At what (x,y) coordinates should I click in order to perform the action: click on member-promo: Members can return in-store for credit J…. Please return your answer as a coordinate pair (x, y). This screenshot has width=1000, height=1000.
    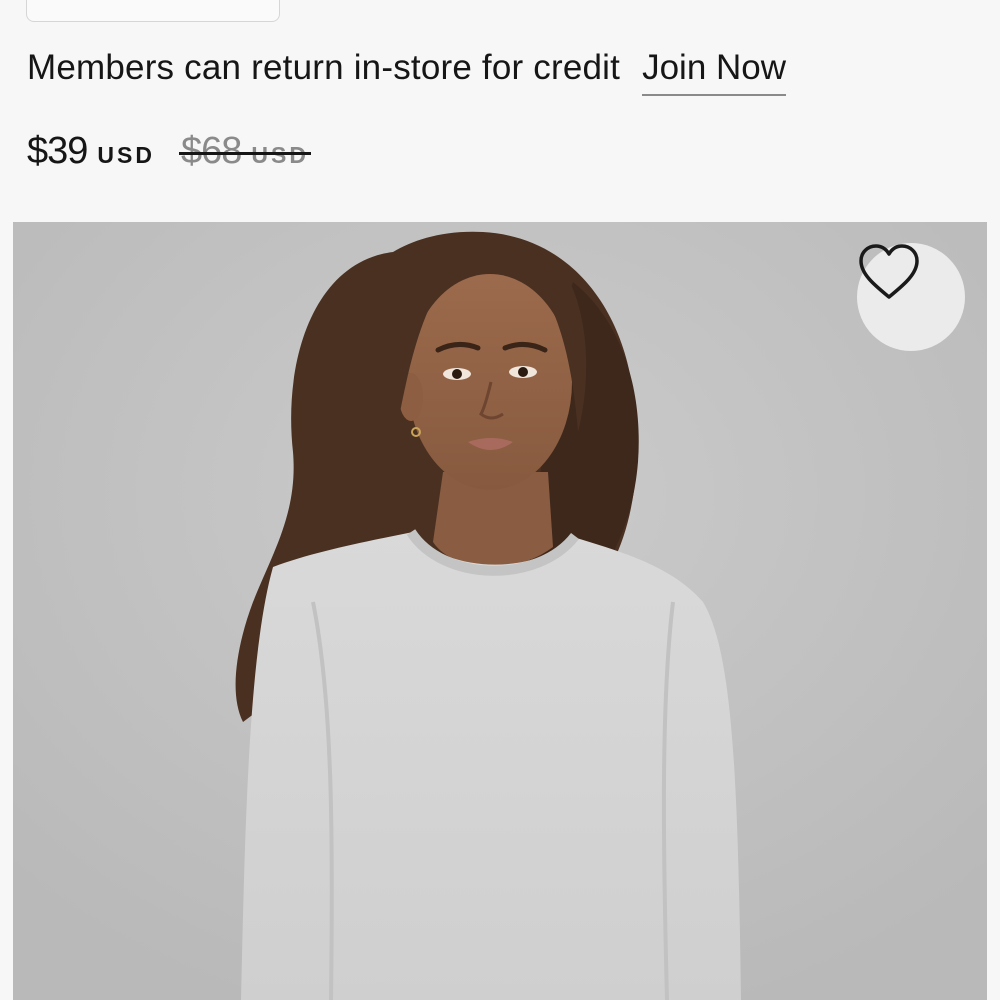
    Looking at the image, I should click on (407, 72).